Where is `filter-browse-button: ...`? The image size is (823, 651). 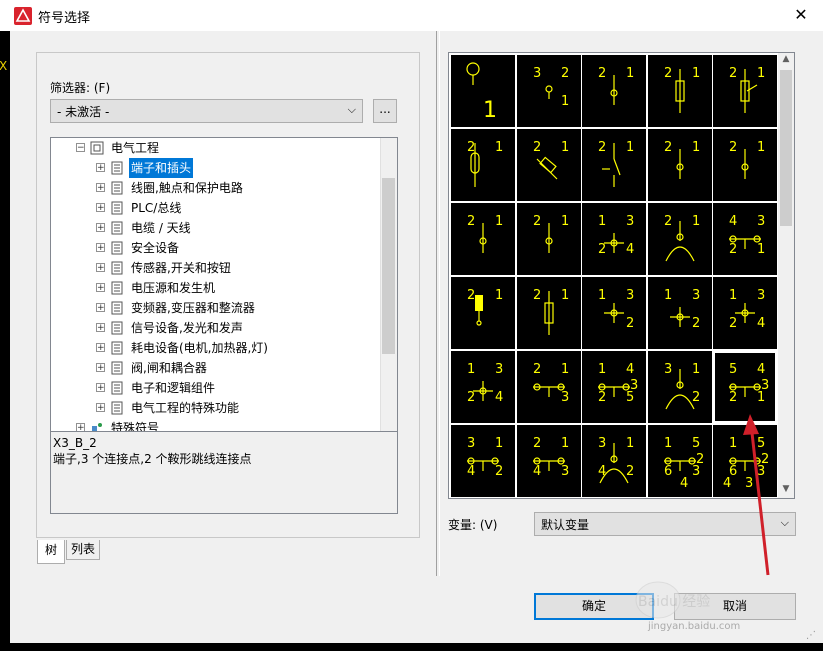
filter-browse-button: ... is located at coordinates (385, 111).